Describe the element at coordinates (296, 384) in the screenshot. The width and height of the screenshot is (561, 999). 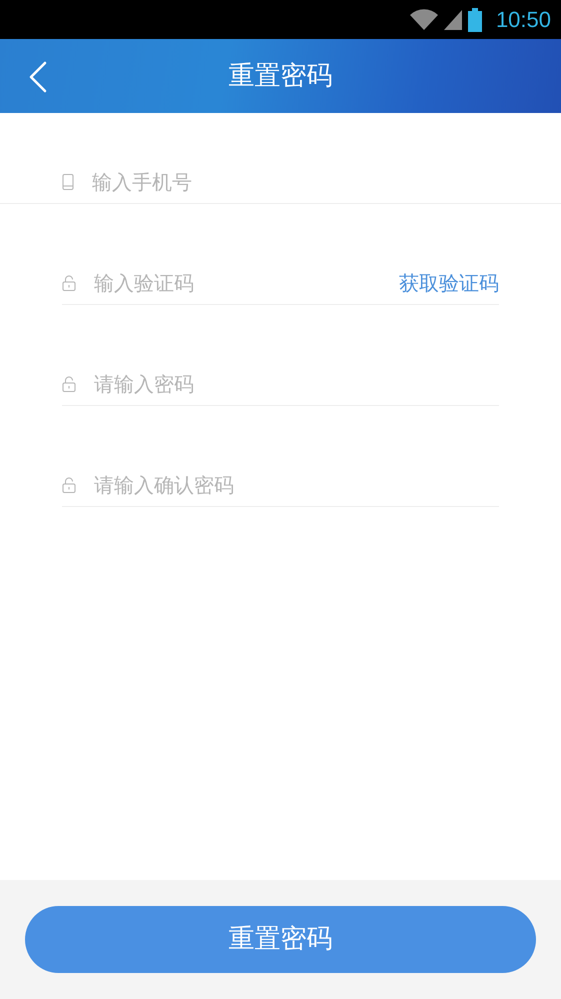
I see `input-field: 请输入密码` at that location.